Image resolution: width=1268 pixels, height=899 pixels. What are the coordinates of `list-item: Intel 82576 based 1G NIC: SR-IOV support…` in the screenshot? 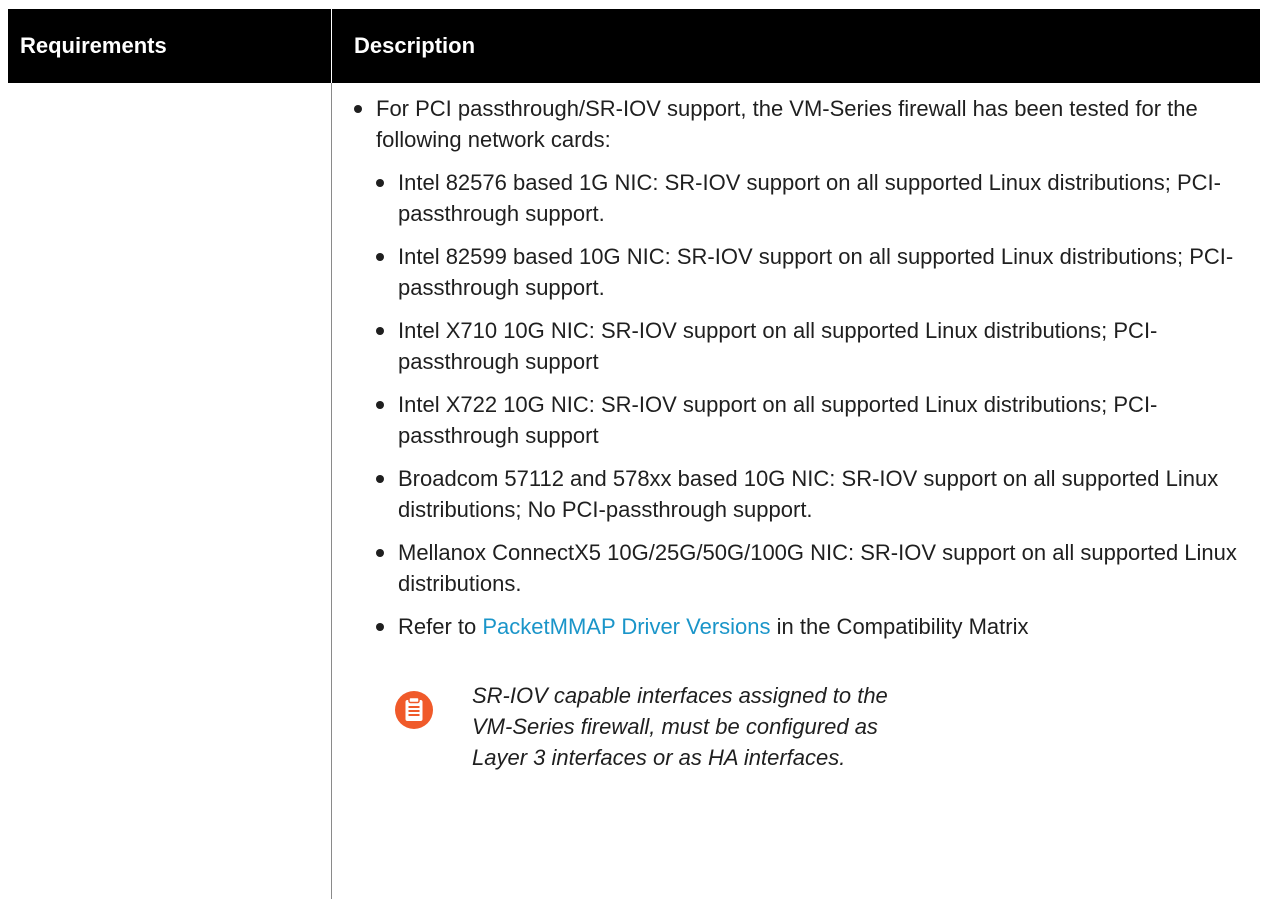 It's located at (813, 198).